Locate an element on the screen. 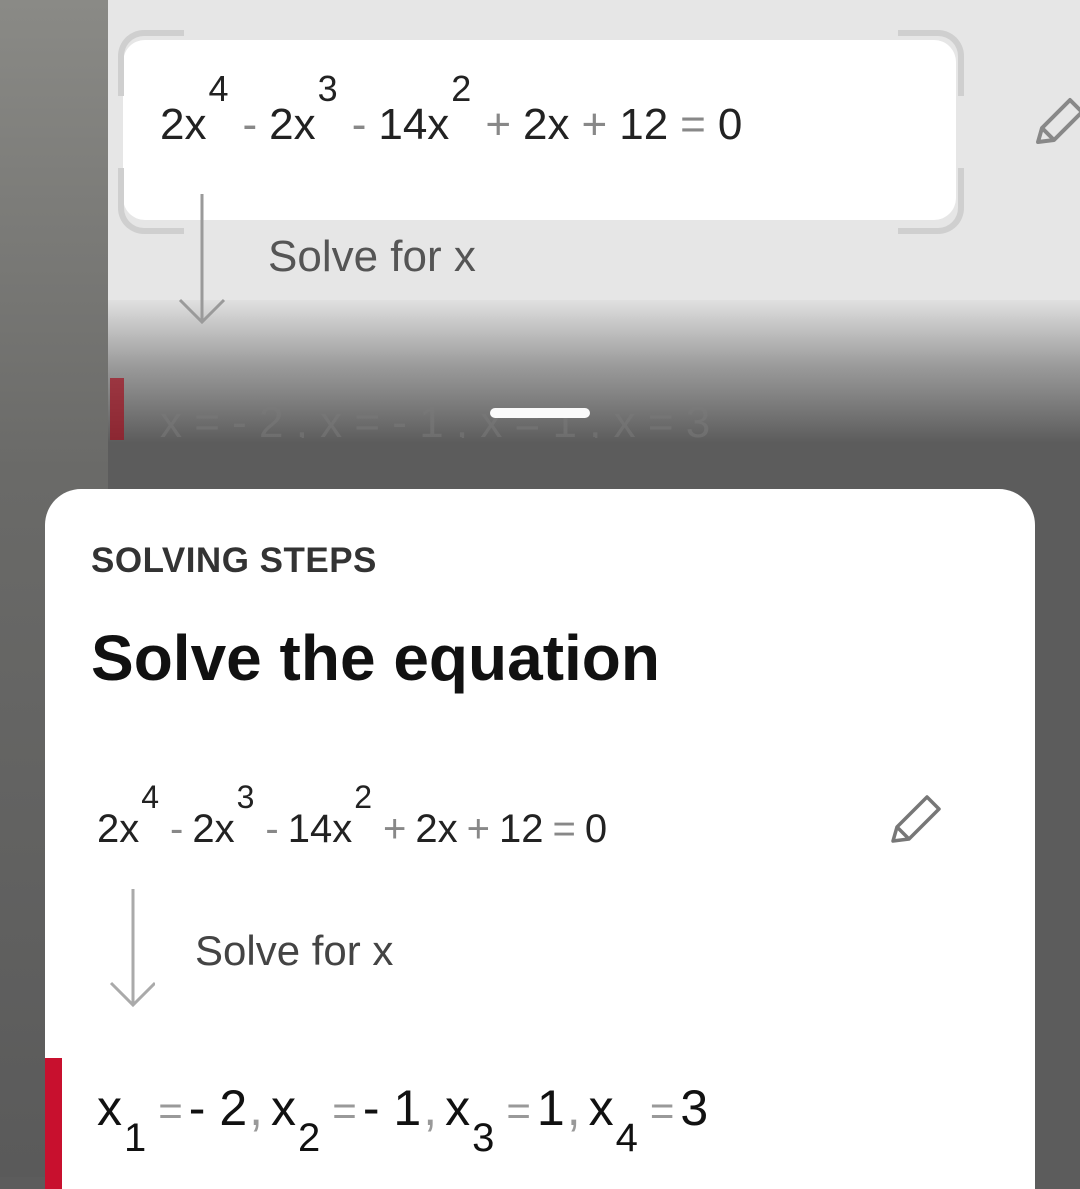  equation: 2x 4 -2x 3 -14x 2 +2x +12 = 0 is located at coordinates (352, 815).